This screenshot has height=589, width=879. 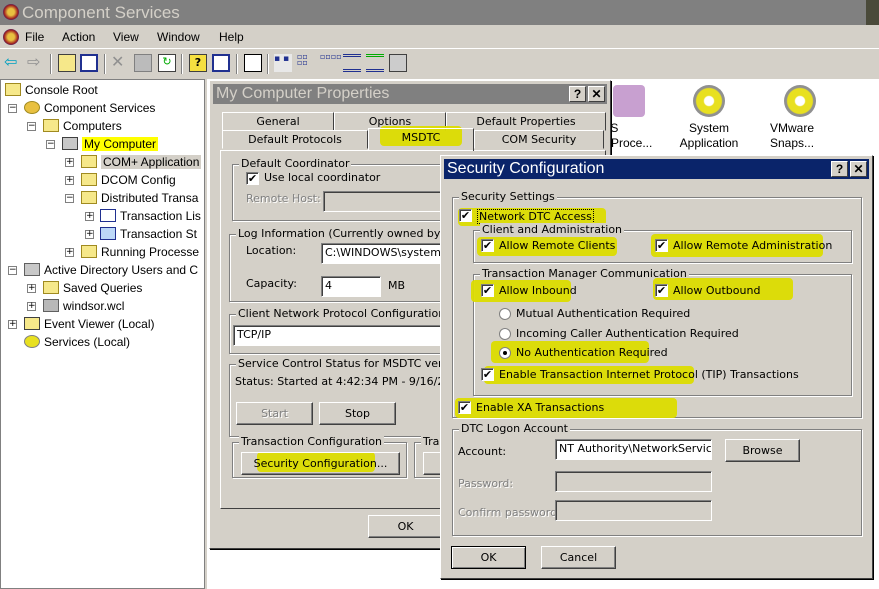 What do you see at coordinates (505, 334) in the screenshot?
I see `incoming-caller-authentication-radio` at bounding box center [505, 334].